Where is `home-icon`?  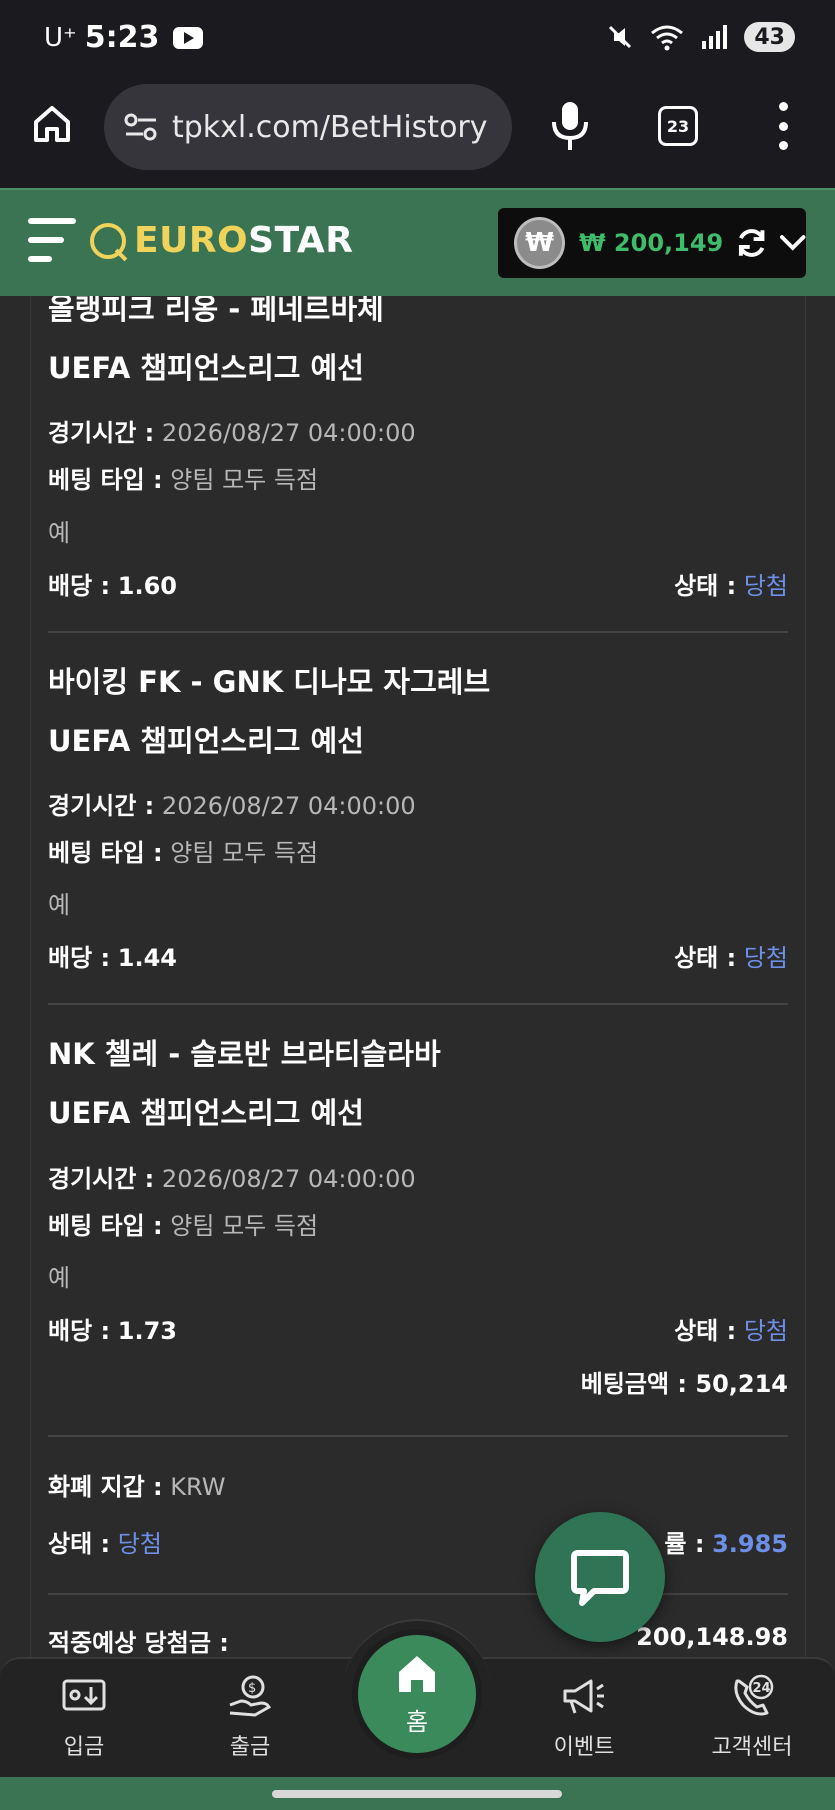
home-icon is located at coordinates (417, 1673).